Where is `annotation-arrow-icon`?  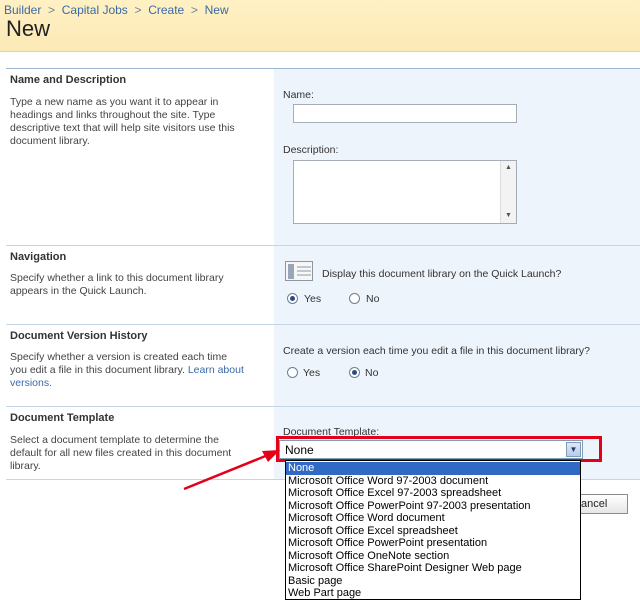 annotation-arrow-icon is located at coordinates (231, 470).